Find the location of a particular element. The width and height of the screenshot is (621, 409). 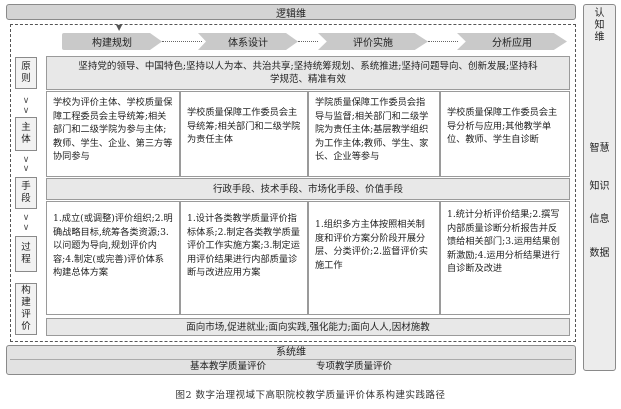

stage-design: 体系设计 is located at coordinates (248, 41).